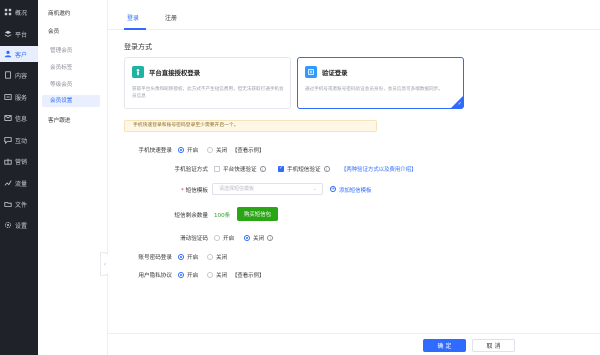  I want to click on person-icon, so click(138, 72).